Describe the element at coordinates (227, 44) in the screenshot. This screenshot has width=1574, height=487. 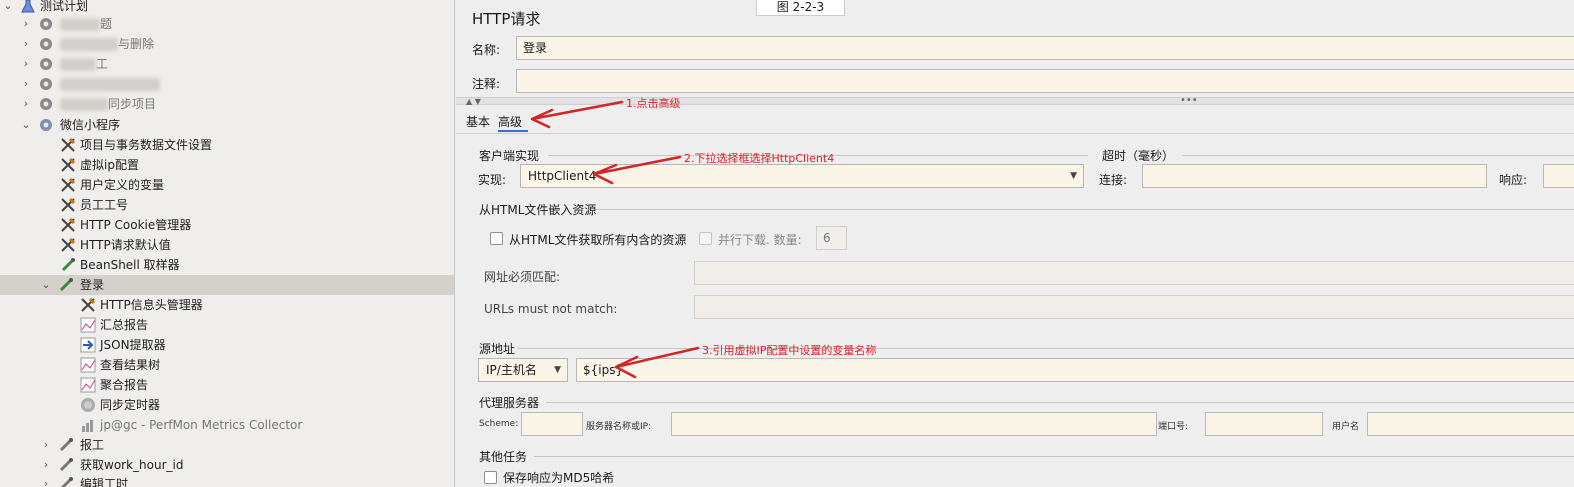
I see `tree-group-2: › 与删除` at that location.